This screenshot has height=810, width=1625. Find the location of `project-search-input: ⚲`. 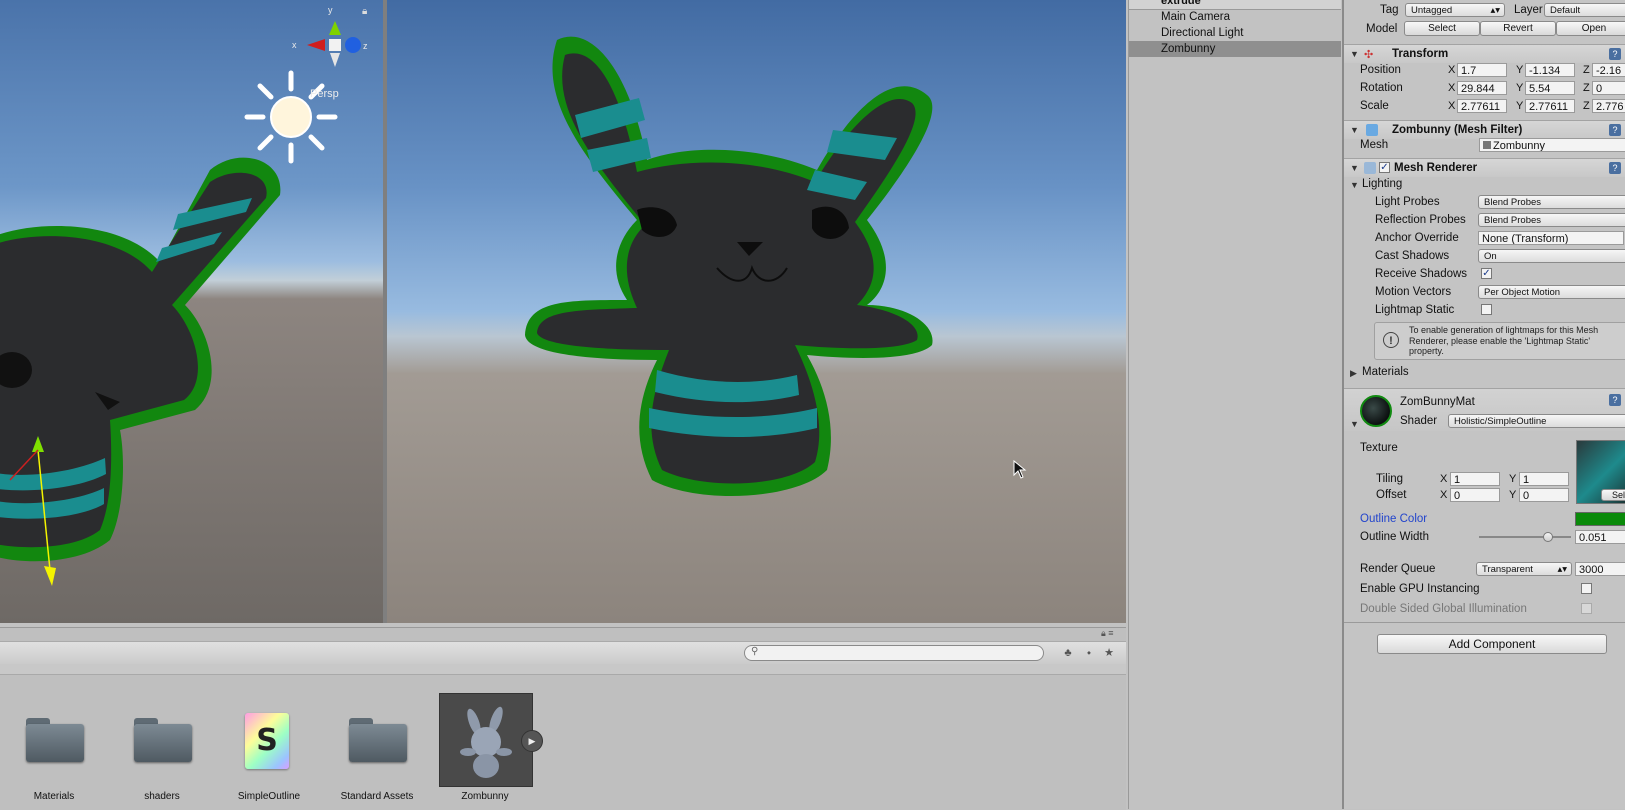

project-search-input: ⚲ is located at coordinates (894, 653).